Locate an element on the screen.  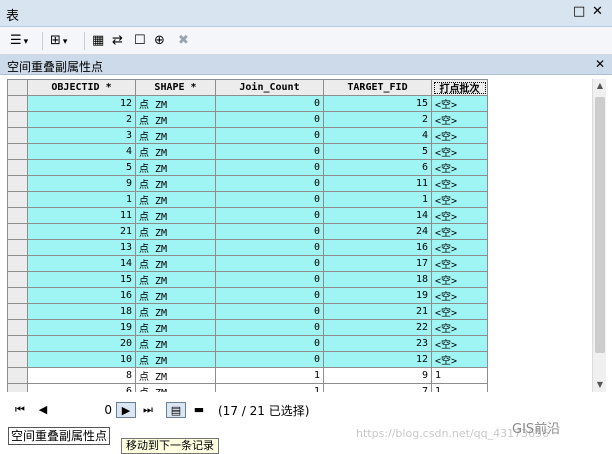
next-record-icon: ▶ is located at coordinates (126, 410).